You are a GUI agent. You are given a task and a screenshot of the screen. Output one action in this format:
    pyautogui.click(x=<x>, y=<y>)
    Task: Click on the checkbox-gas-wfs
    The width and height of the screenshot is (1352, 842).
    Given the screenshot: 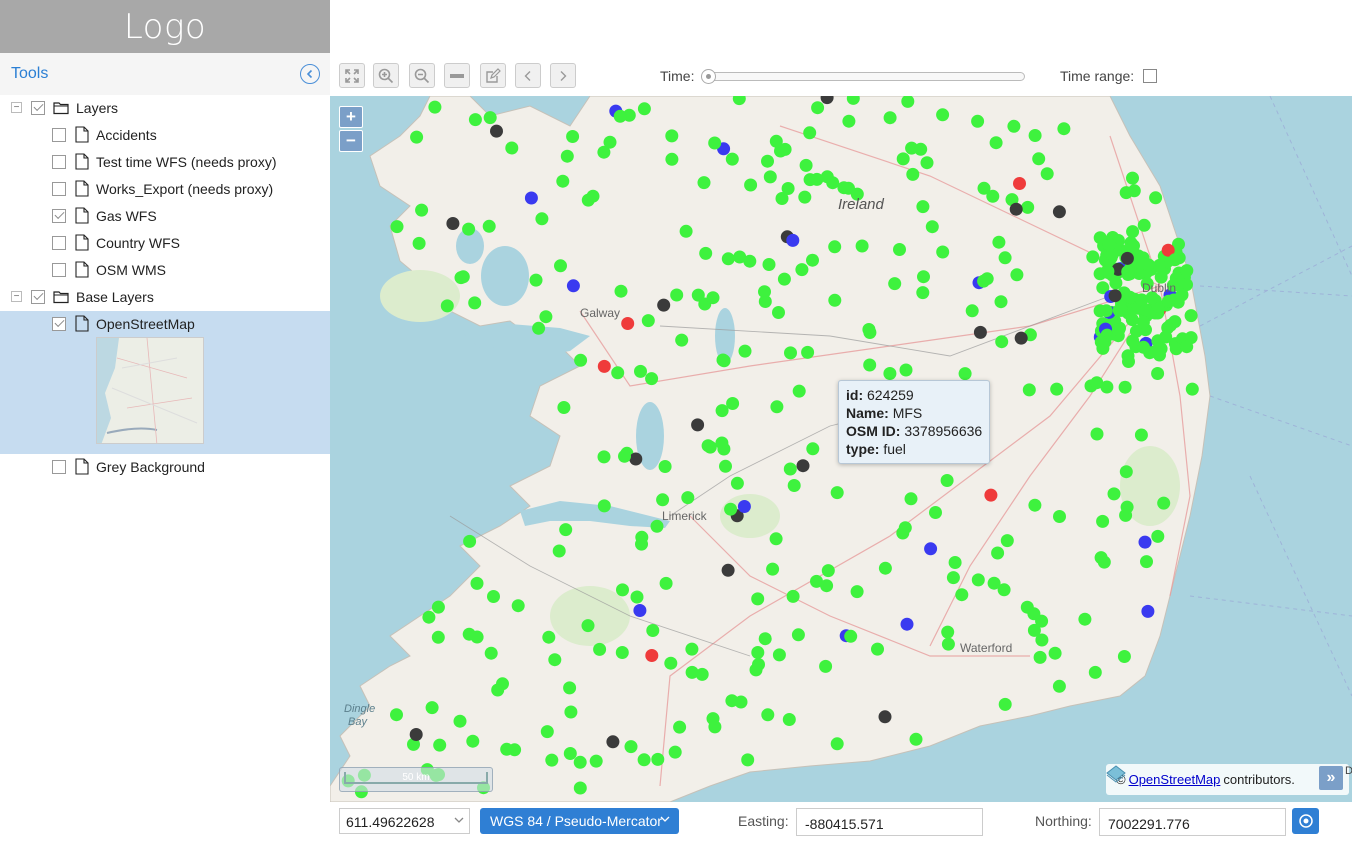 What is the action you would take?
    pyautogui.click(x=59, y=215)
    